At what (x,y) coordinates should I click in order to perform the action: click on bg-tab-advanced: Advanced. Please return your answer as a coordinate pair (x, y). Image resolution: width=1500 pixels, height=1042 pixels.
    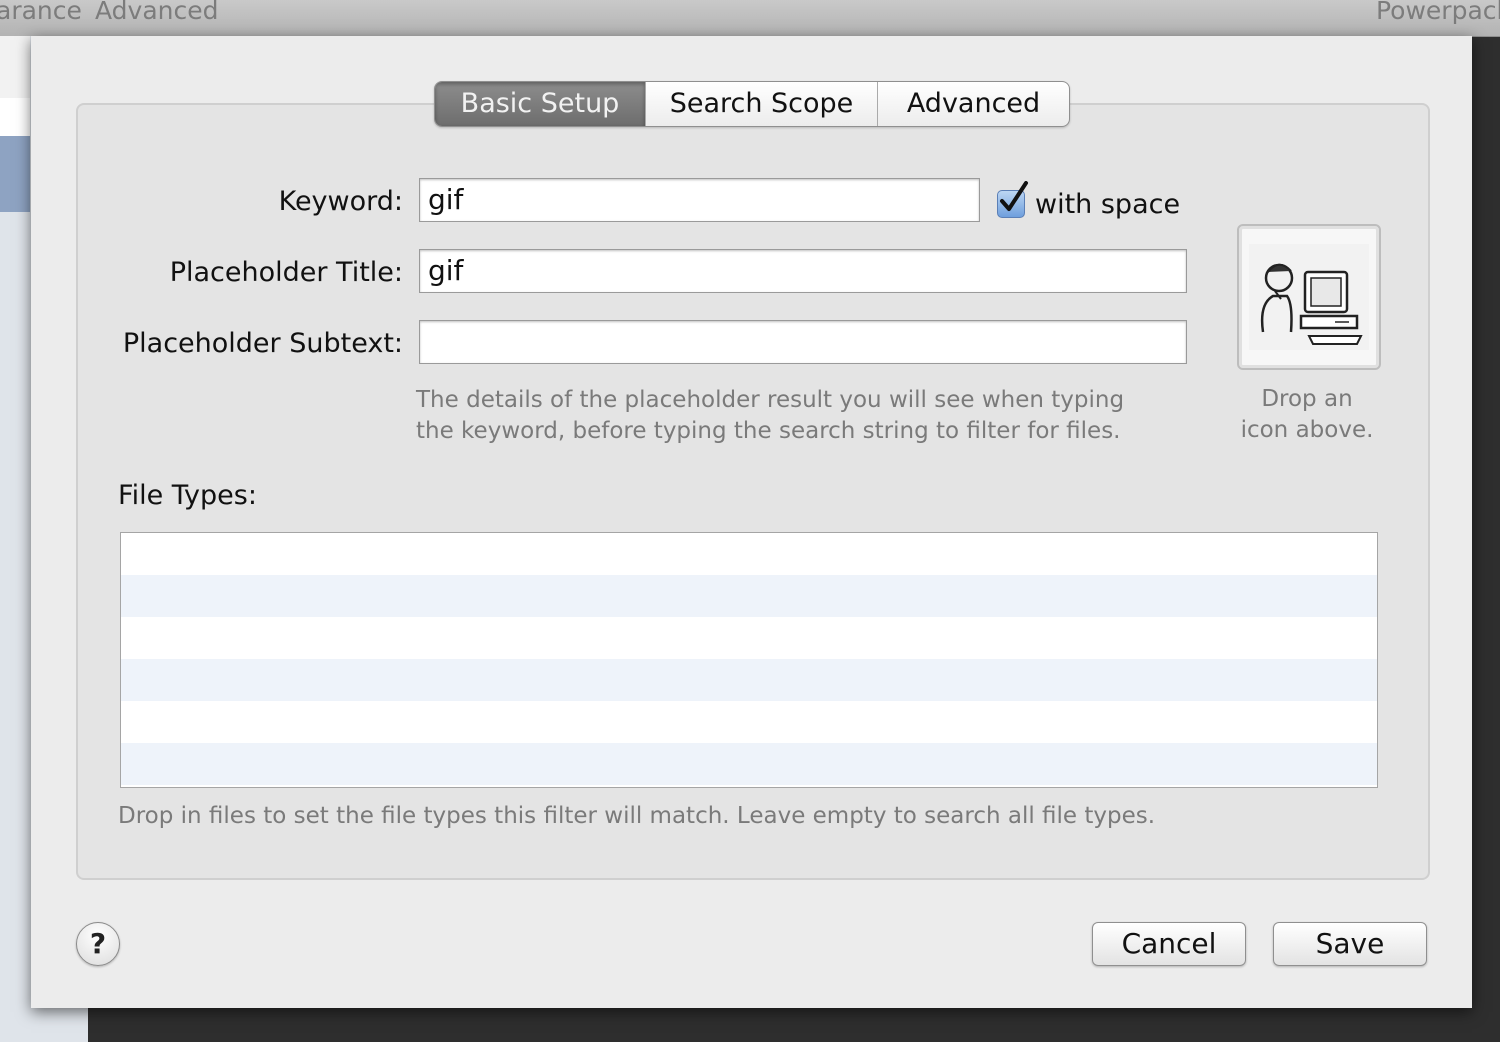
    Looking at the image, I should click on (157, 12).